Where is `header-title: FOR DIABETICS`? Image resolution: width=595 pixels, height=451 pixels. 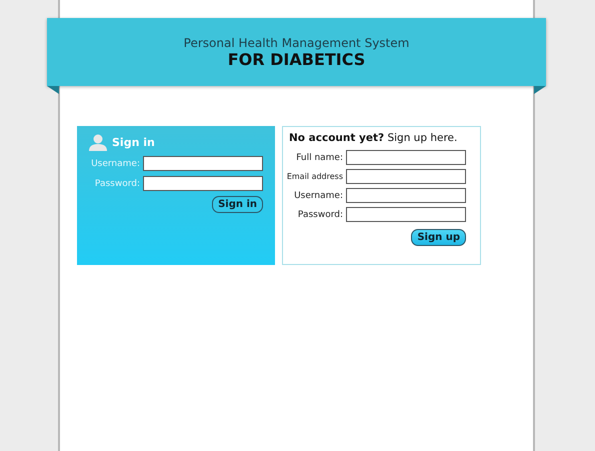 header-title: FOR DIABETICS is located at coordinates (297, 59).